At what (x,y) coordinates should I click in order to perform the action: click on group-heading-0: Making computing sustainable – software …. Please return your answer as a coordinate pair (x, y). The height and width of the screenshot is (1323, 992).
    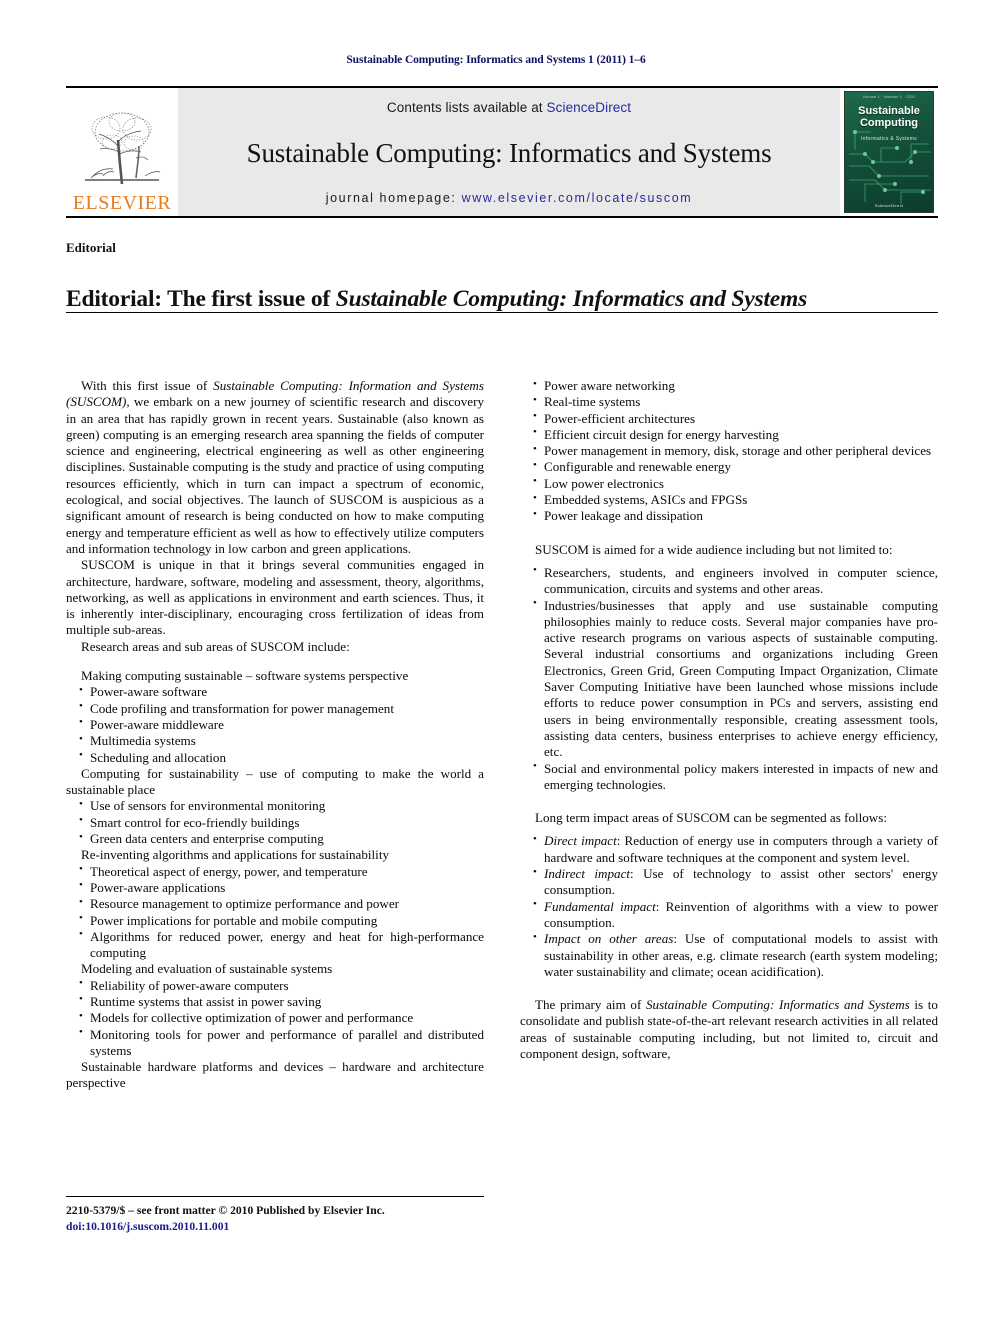
    Looking at the image, I should click on (245, 676).